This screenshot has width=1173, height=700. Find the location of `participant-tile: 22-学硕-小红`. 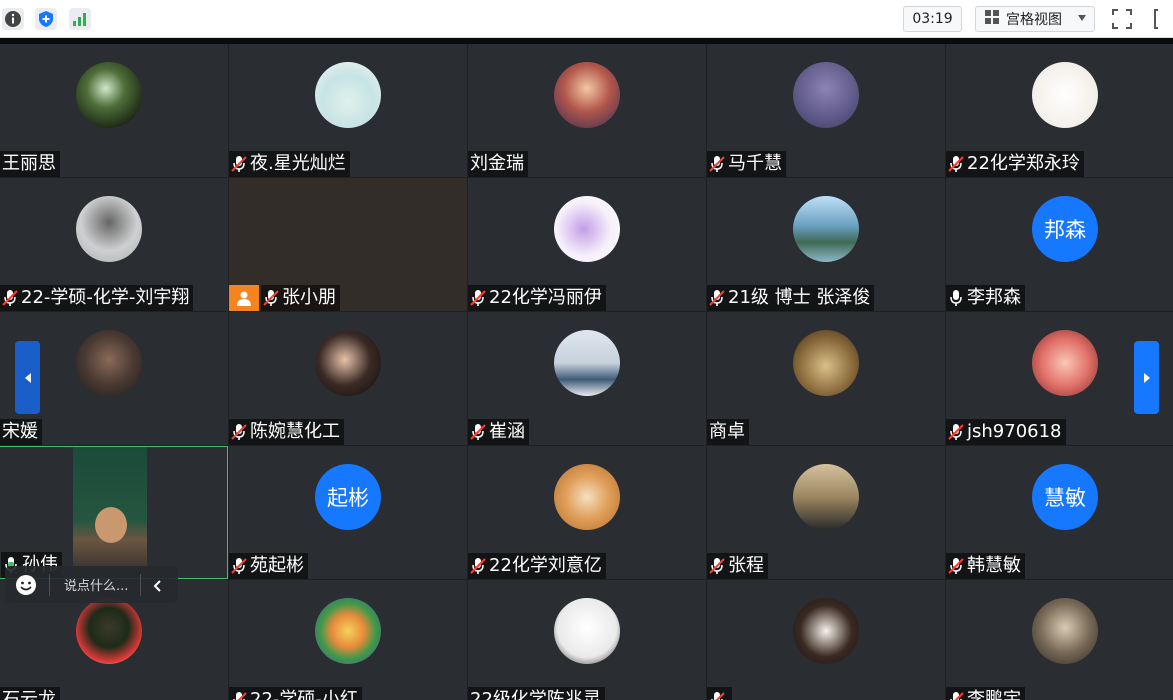

participant-tile: 22-学硕-小红 is located at coordinates (348, 640).